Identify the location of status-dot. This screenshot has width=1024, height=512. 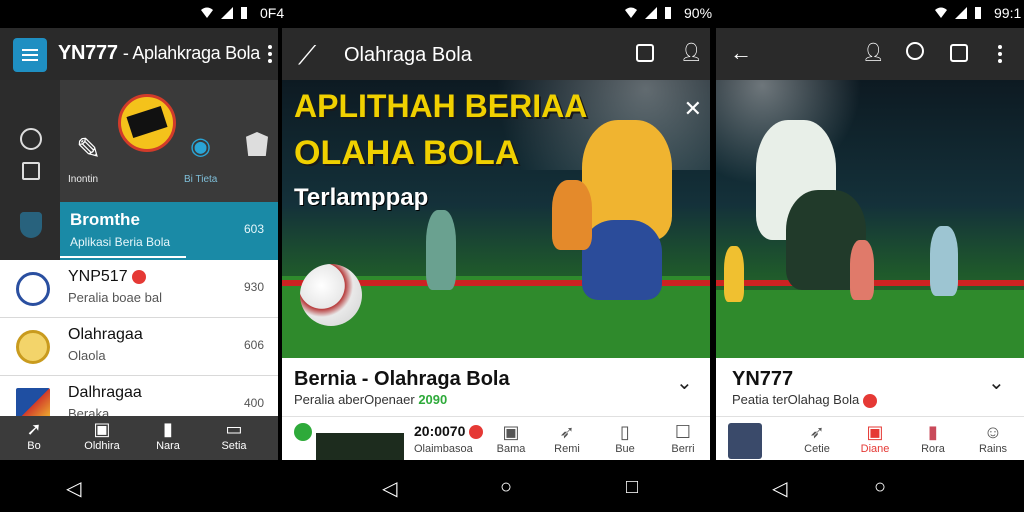
(303, 432).